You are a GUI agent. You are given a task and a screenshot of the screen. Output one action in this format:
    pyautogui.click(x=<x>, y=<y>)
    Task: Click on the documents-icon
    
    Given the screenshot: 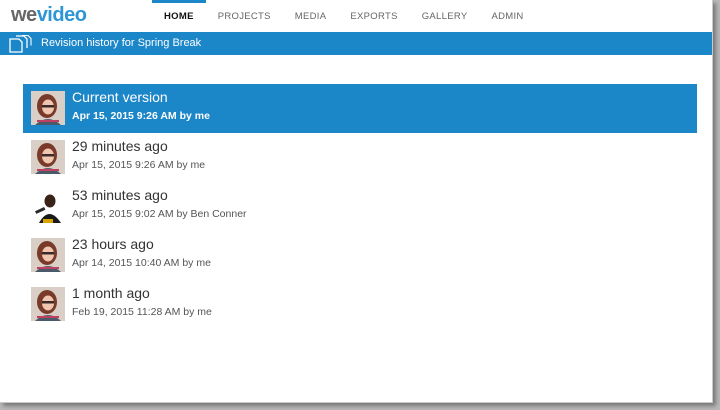 What is the action you would take?
    pyautogui.click(x=21, y=43)
    